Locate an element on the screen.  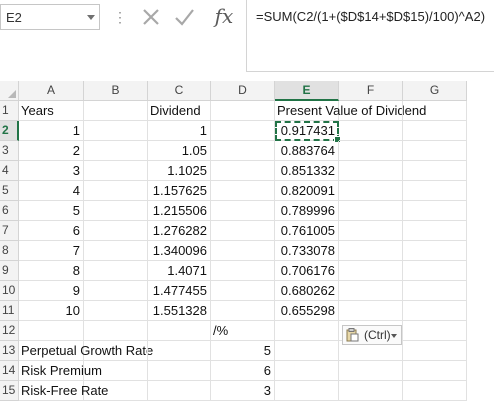
cell-e5: 0.820091 is located at coordinates (307, 191).